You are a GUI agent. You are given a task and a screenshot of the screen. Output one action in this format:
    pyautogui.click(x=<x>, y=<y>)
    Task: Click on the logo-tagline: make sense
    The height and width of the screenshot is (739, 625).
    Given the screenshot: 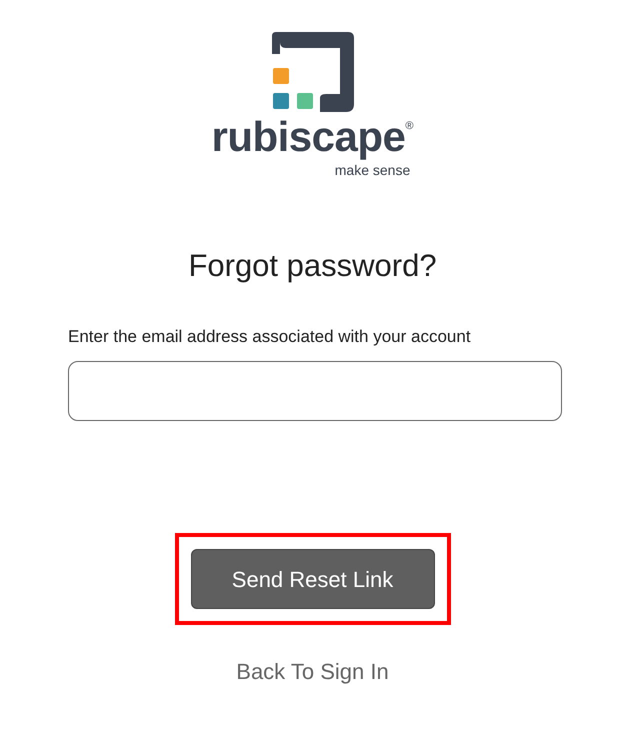 What is the action you would take?
    pyautogui.click(x=372, y=170)
    